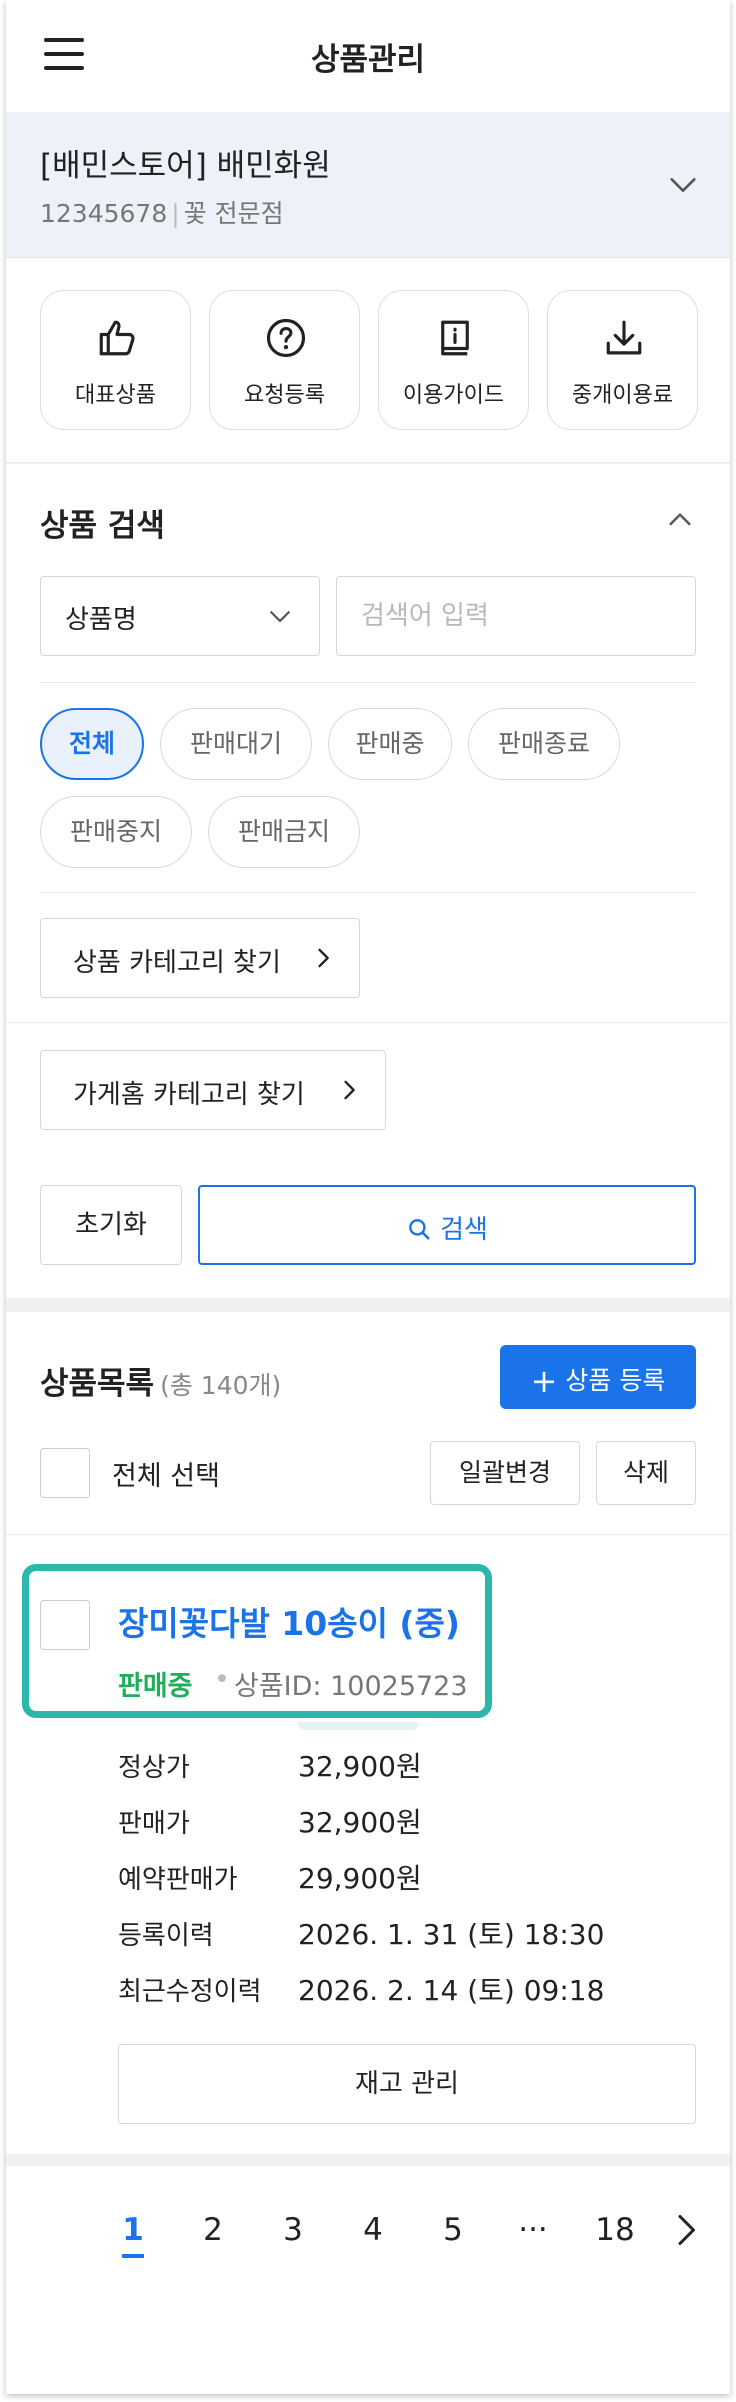  Describe the element at coordinates (65, 1625) in the screenshot. I see `product-checkbox` at that location.